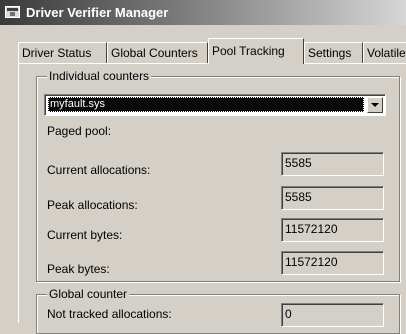  Describe the element at coordinates (332, 263) in the screenshot. I see `peak-bytes-value: 11572120` at that location.